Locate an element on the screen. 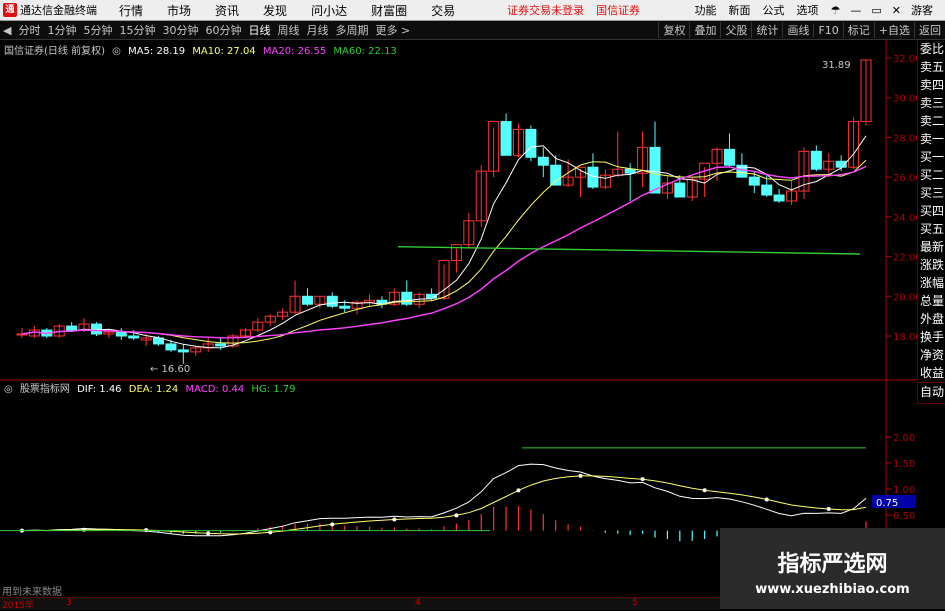  side-maisi: 卖四 is located at coordinates (931, 85).